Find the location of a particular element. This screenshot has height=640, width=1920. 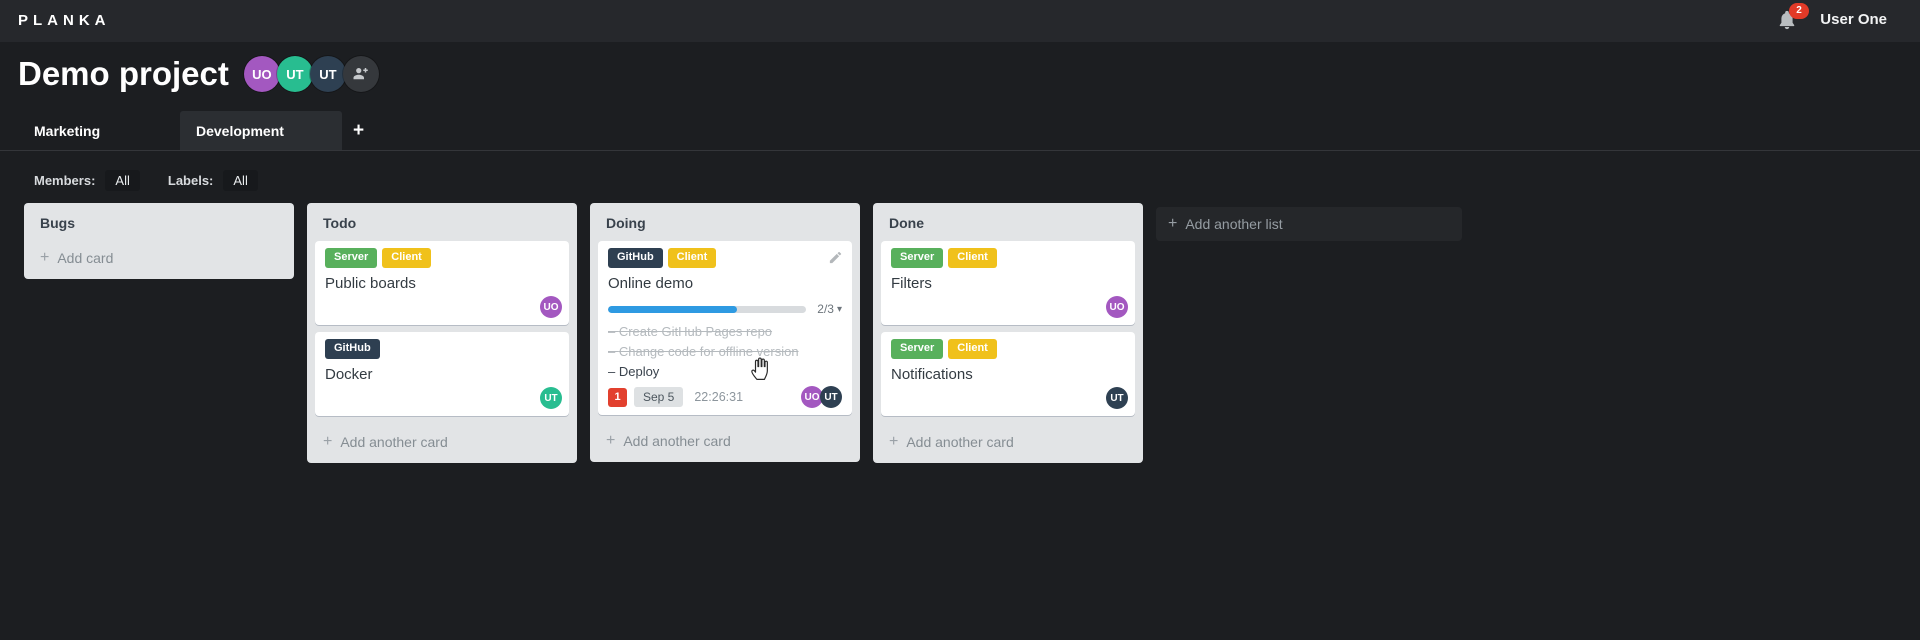

card-docker: GitHub Docker UT is located at coordinates (442, 374).